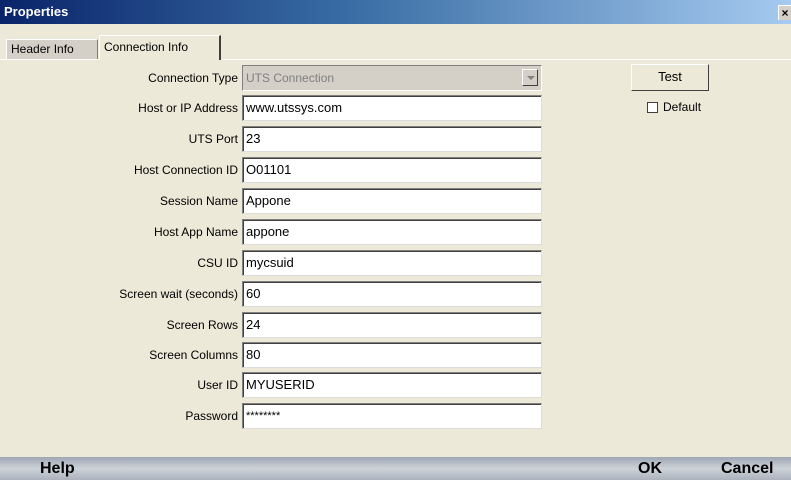 The height and width of the screenshot is (480, 791). Describe the element at coordinates (392, 416) in the screenshot. I see `password-input: ********` at that location.